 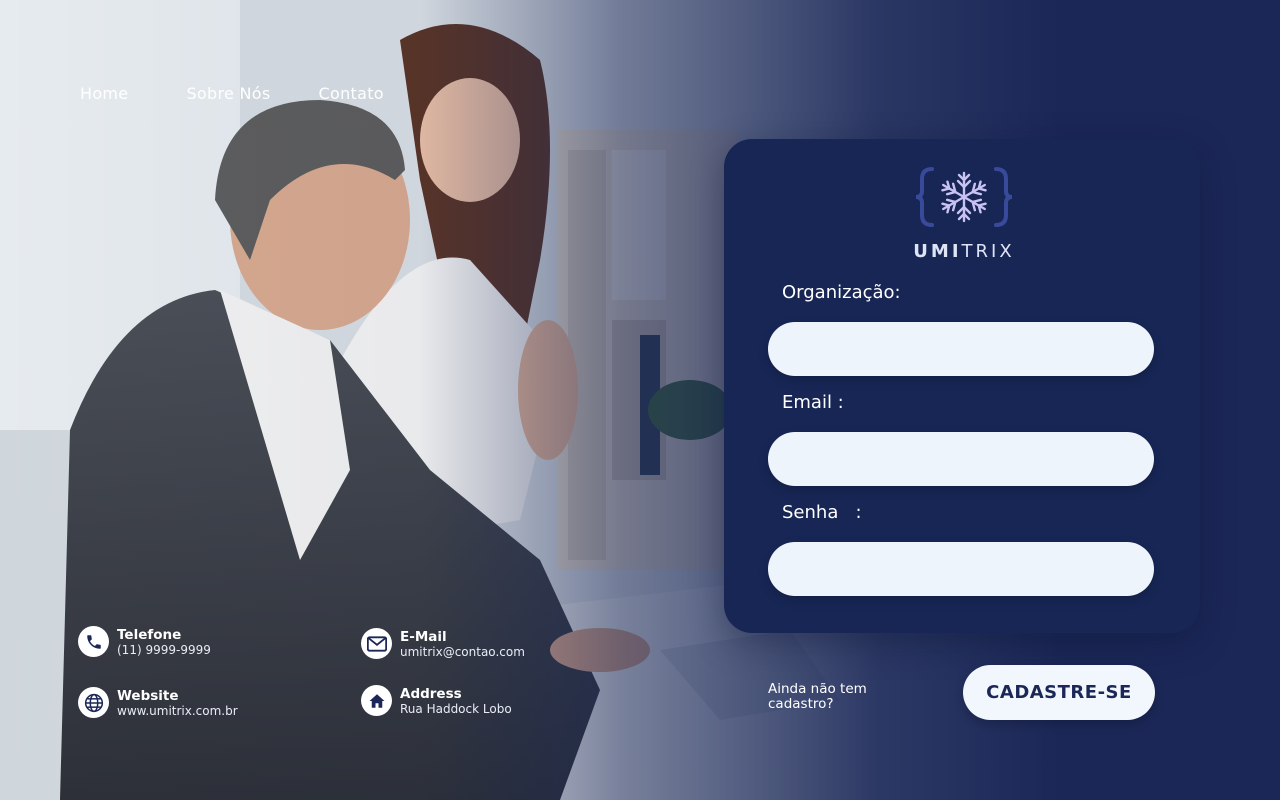 I want to click on contact-email-title: E-Mail, so click(x=423, y=636).